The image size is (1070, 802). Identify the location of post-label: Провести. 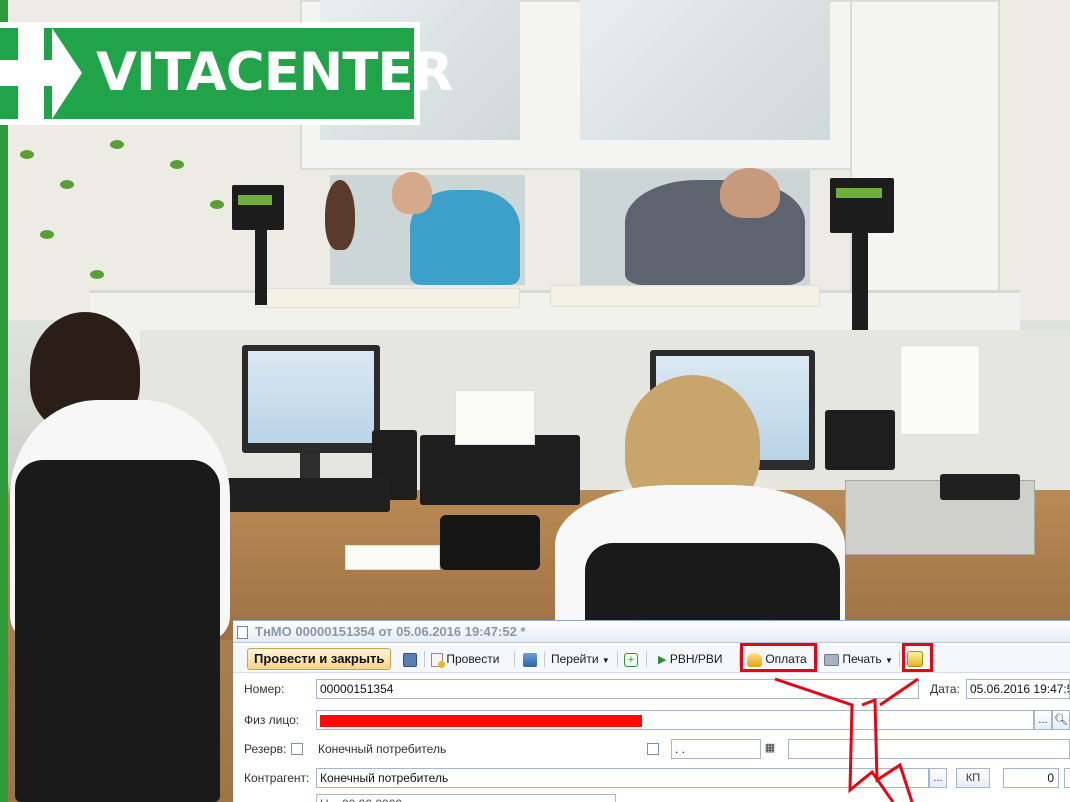
(473, 659).